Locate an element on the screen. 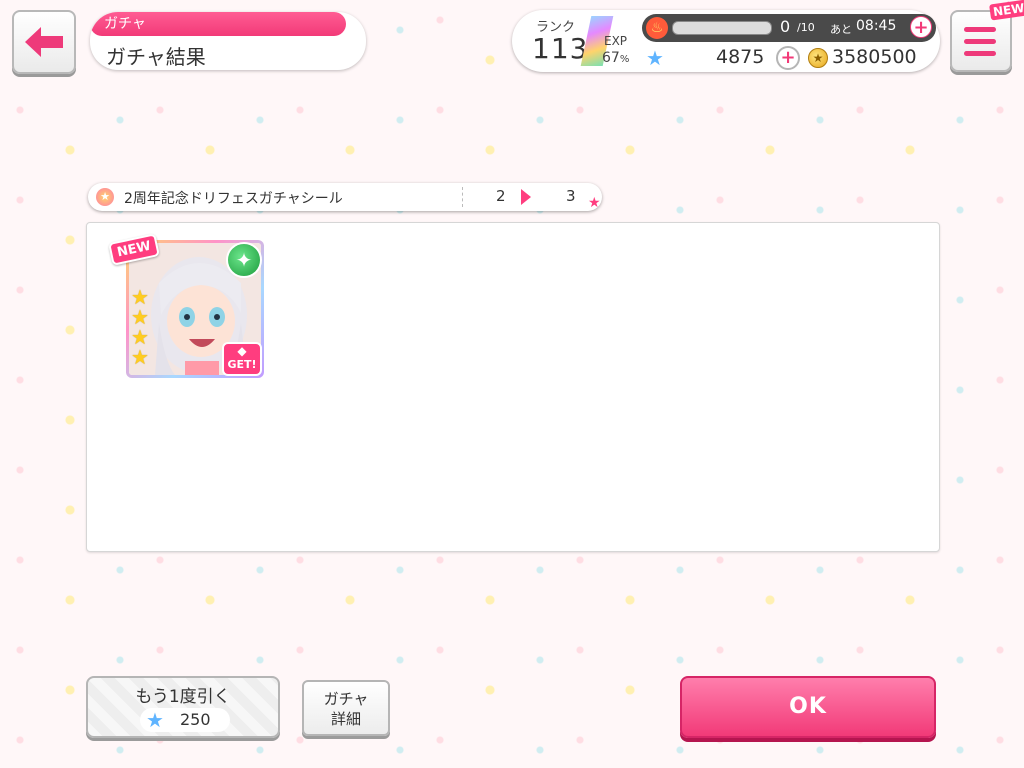 Image resolution: width=1024 pixels, height=768 pixels. divider is located at coordinates (462, 197).